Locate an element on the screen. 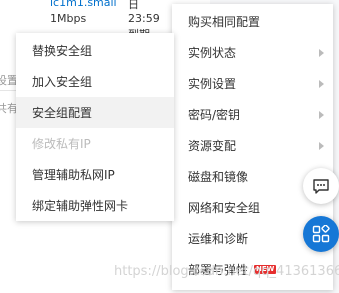 This screenshot has height=293, width=339. chat-button is located at coordinates (321, 186).